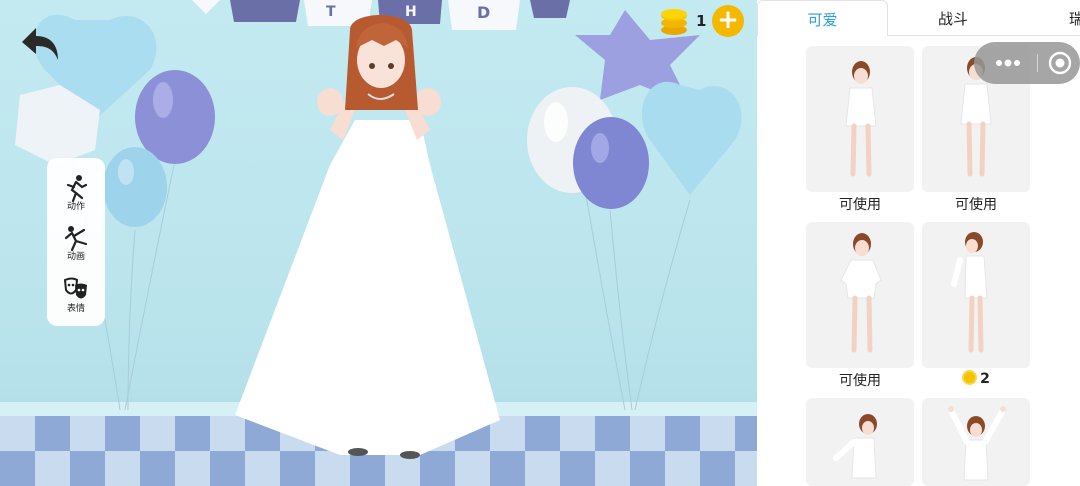 This screenshot has width=1080, height=486. I want to click on menu-item-animation: 动画, so click(76, 249).